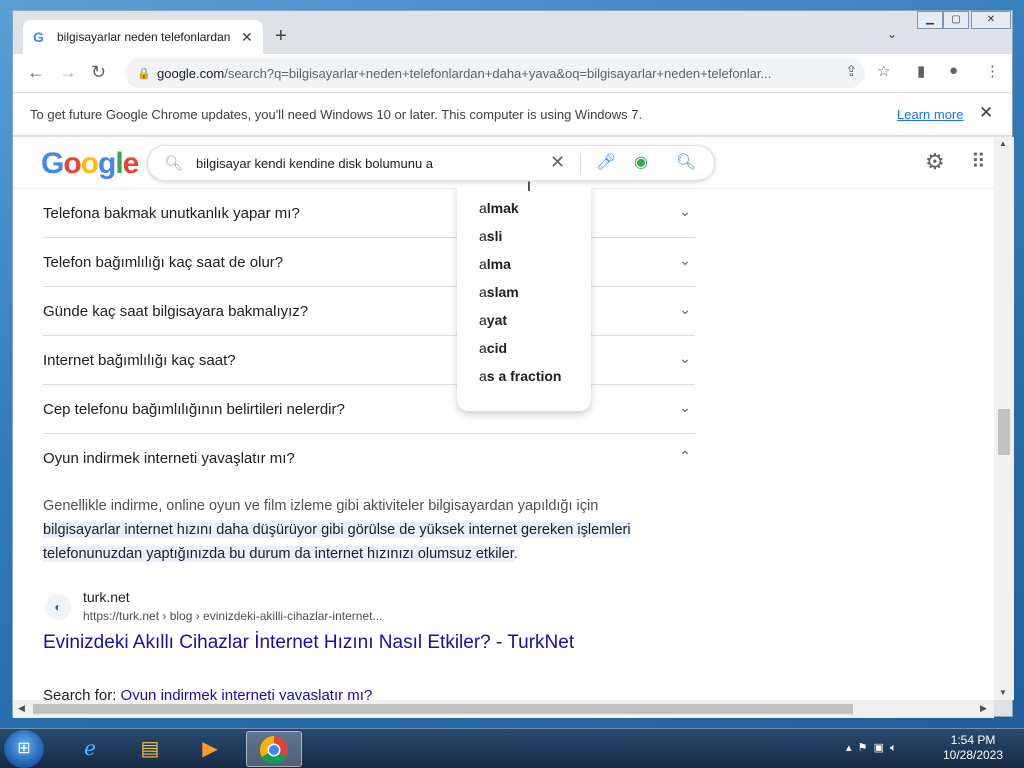 The width and height of the screenshot is (1024, 768). I want to click on tab-search-chevron-icon: ⌄, so click(892, 34).